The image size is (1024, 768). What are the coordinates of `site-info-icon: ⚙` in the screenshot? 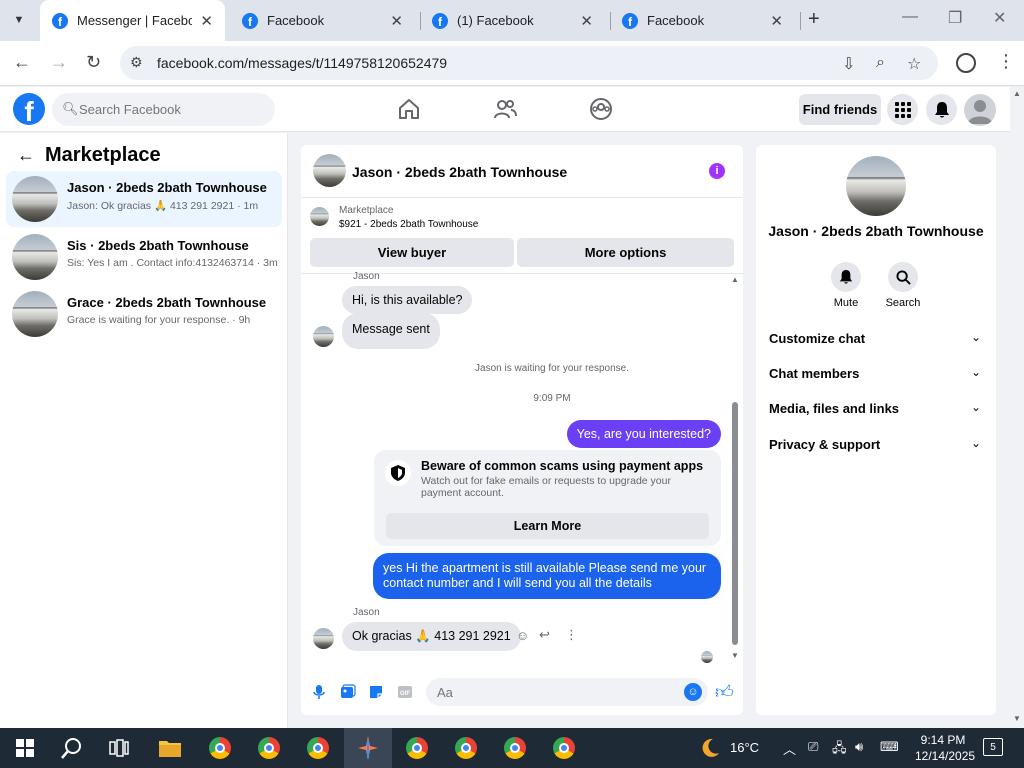 It's located at (136, 62).